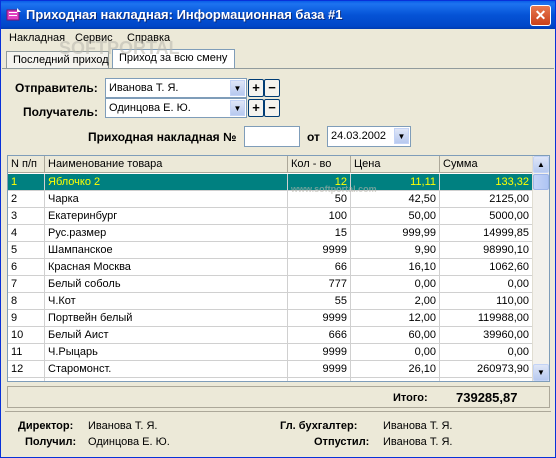 The width and height of the screenshot is (556, 458). I want to click on col-header-qty: Кол - во, so click(319, 164).